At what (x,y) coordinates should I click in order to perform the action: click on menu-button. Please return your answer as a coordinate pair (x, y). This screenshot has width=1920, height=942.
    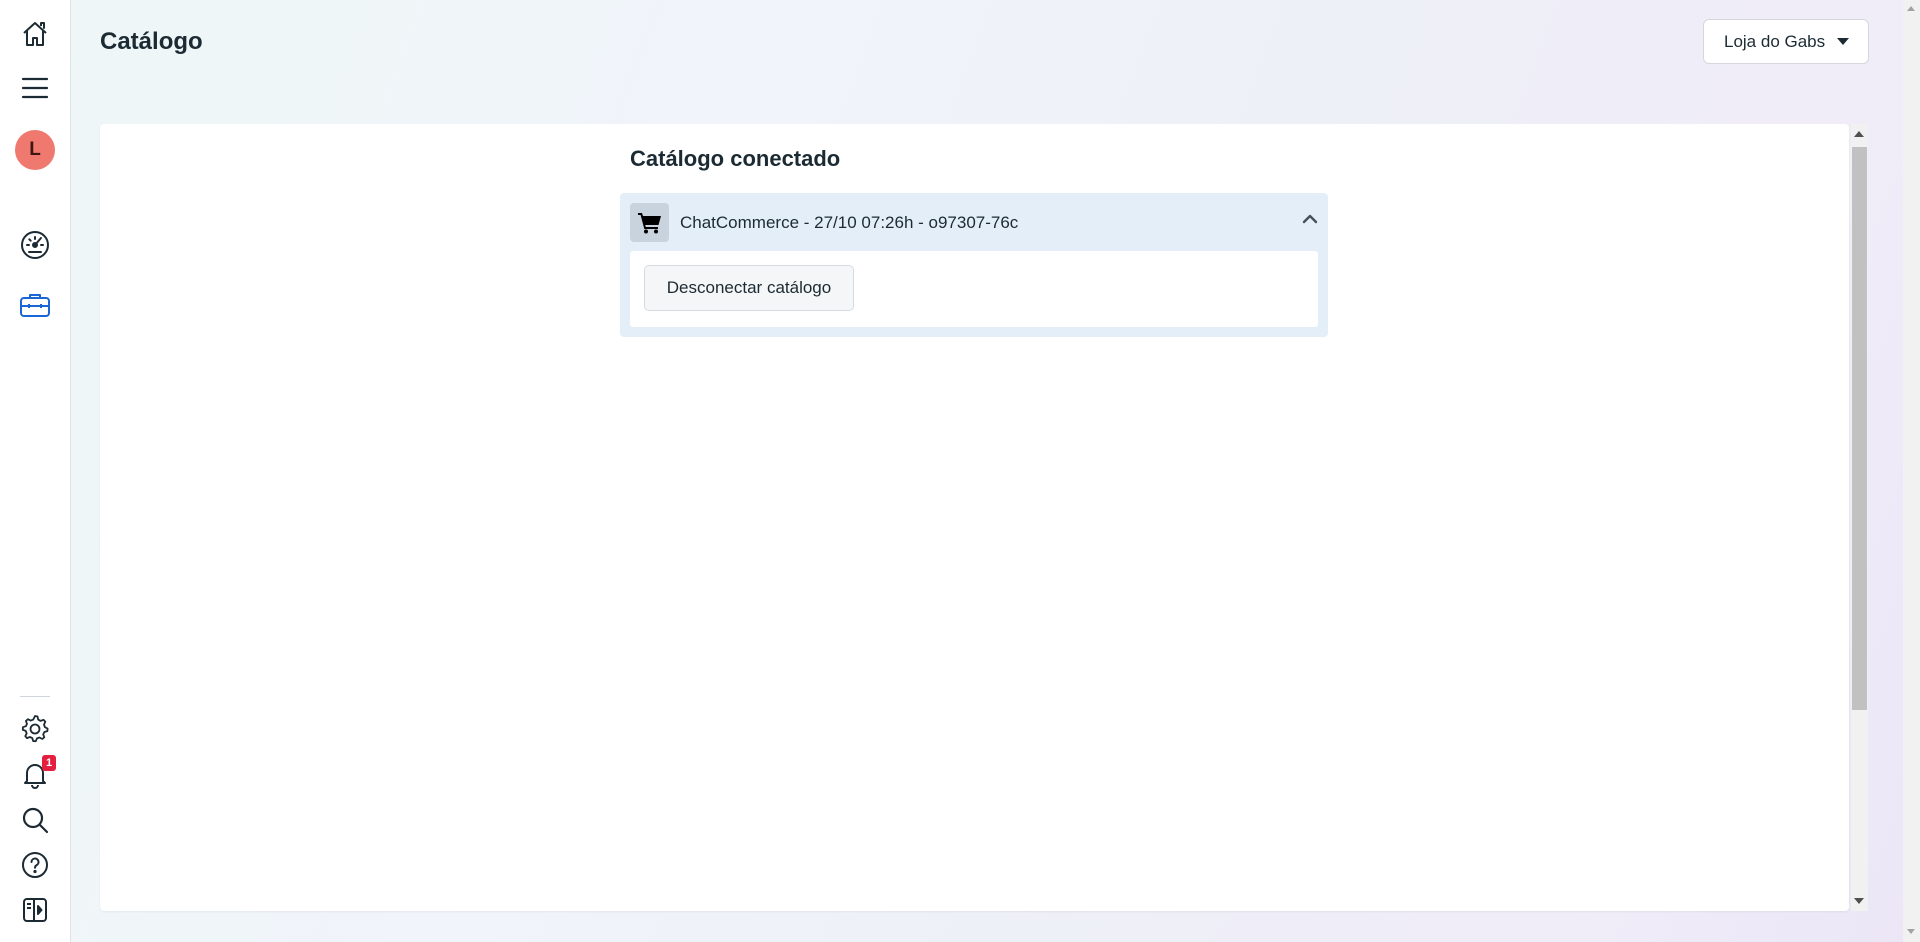
    Looking at the image, I should click on (35, 88).